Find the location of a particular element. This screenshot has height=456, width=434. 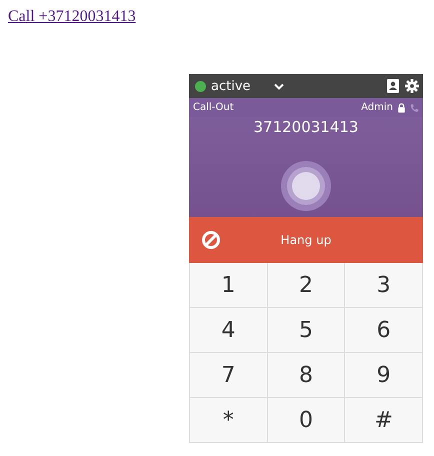

dial-key: 4 is located at coordinates (229, 330).